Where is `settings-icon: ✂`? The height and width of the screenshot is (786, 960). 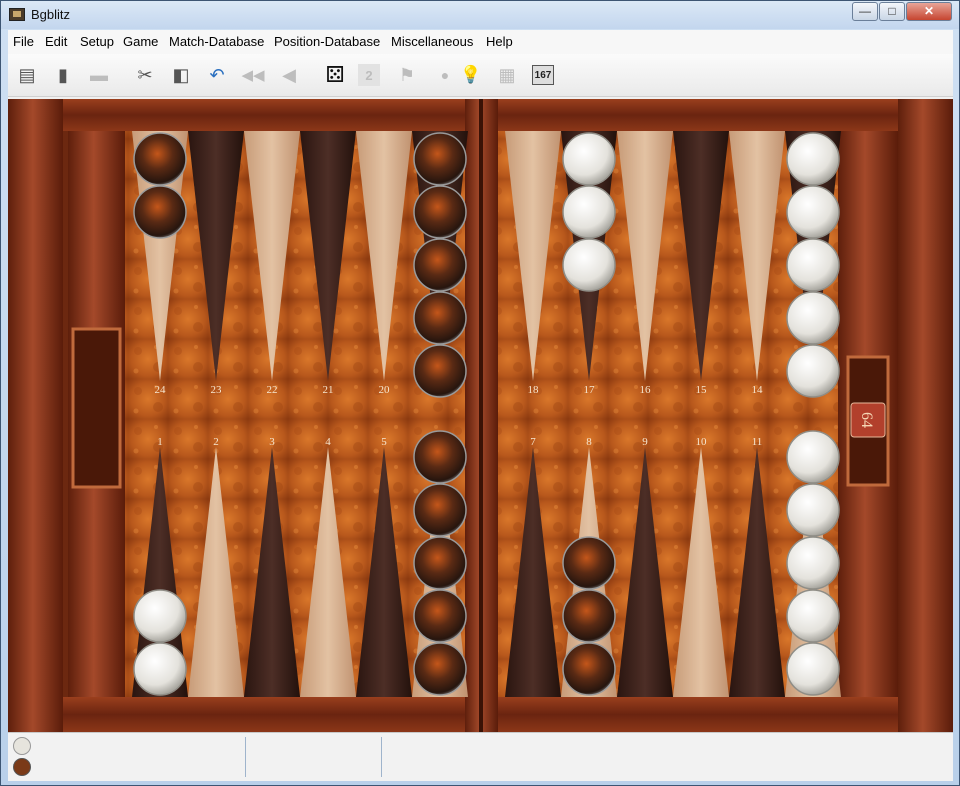
settings-icon: ✂ is located at coordinates (145, 75).